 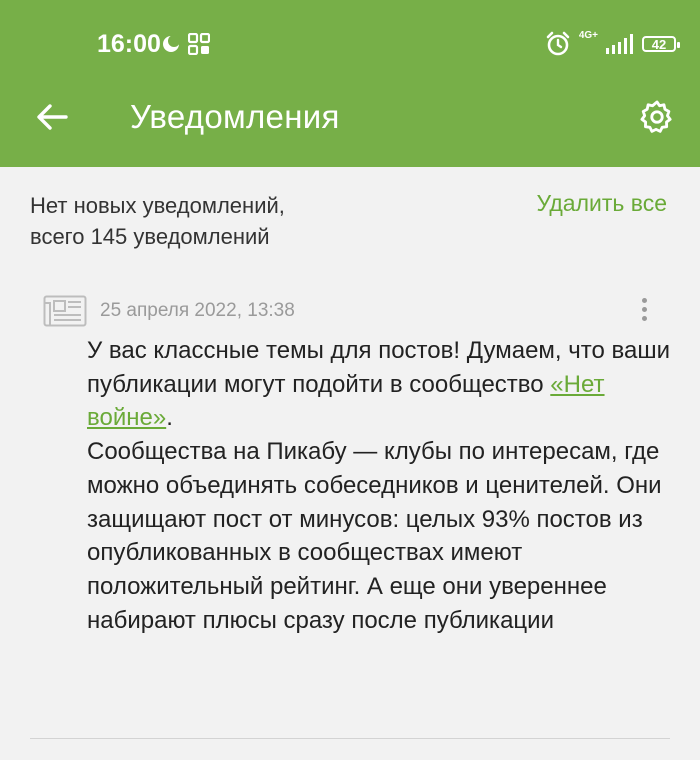 What do you see at coordinates (197, 310) in the screenshot?
I see `notification-date: 25 апреля 2022, 13:38` at bounding box center [197, 310].